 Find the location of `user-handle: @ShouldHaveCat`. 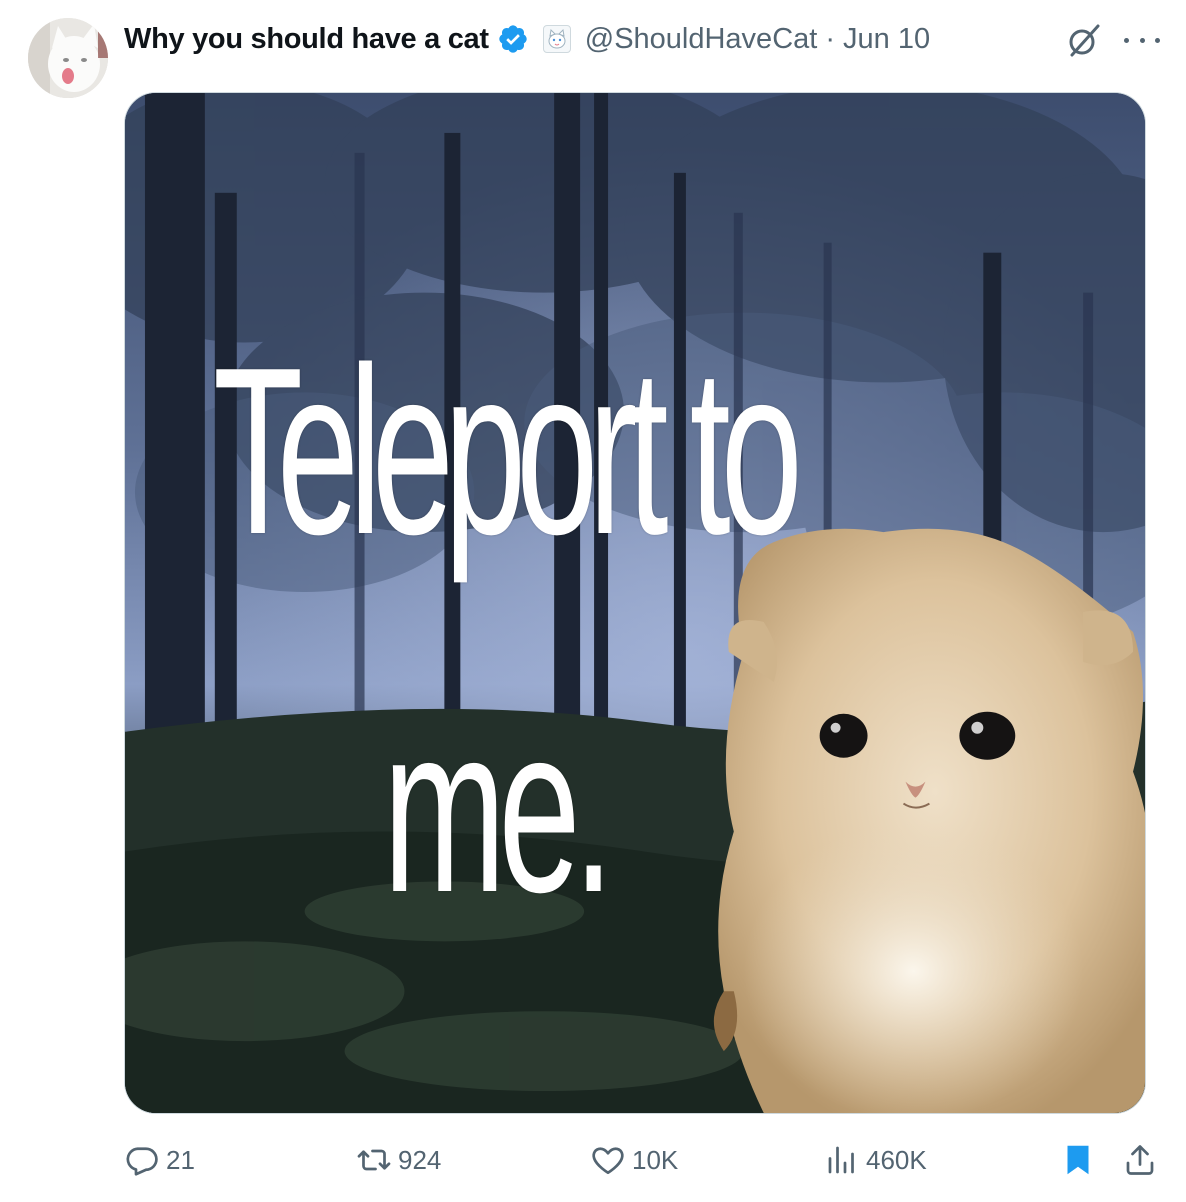

user-handle: @ShouldHaveCat is located at coordinates (701, 39).